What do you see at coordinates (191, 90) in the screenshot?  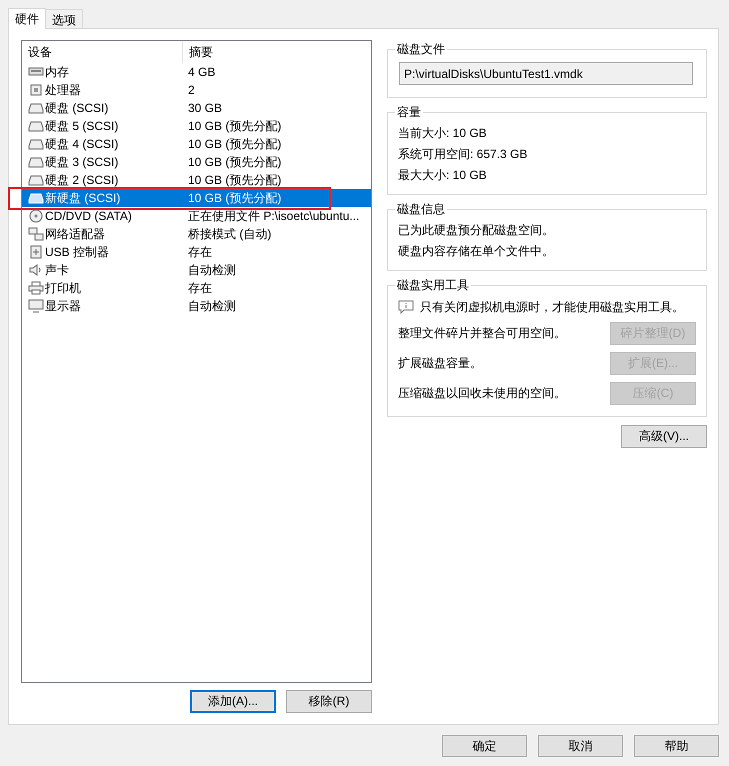 I see `device-summary: 2` at bounding box center [191, 90].